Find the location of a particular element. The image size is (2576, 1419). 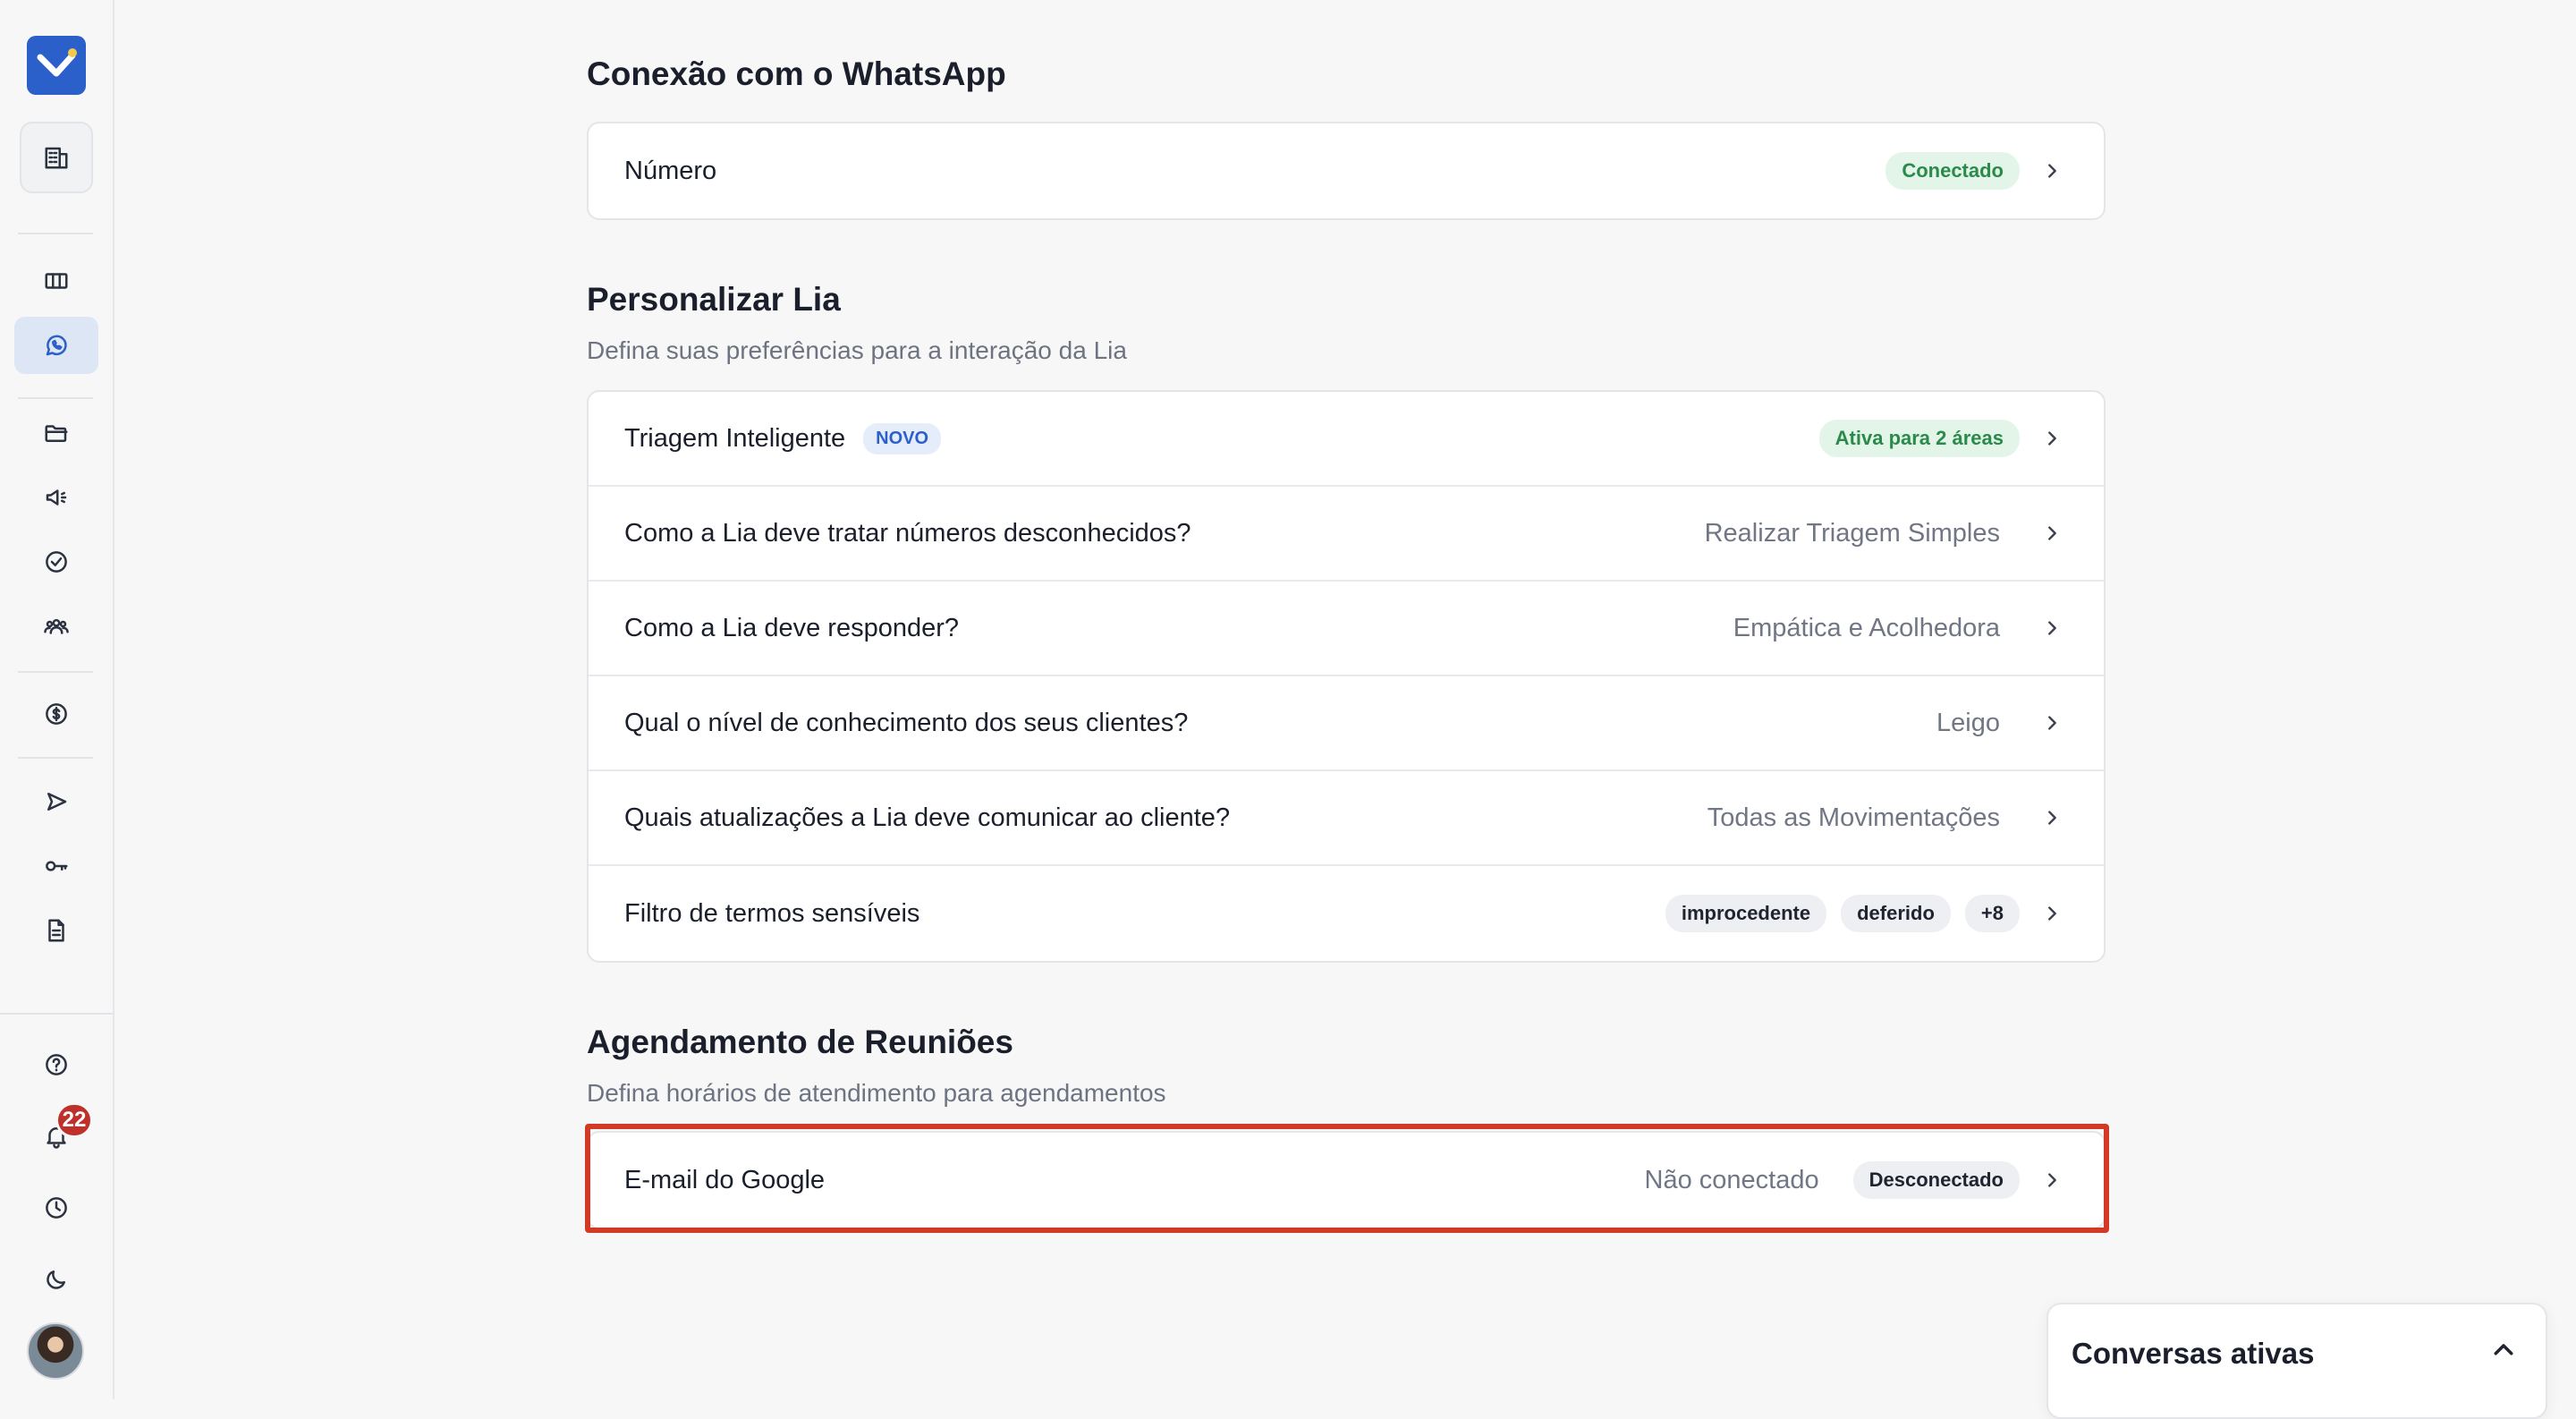

row-value: Não conectado is located at coordinates (1731, 1179).